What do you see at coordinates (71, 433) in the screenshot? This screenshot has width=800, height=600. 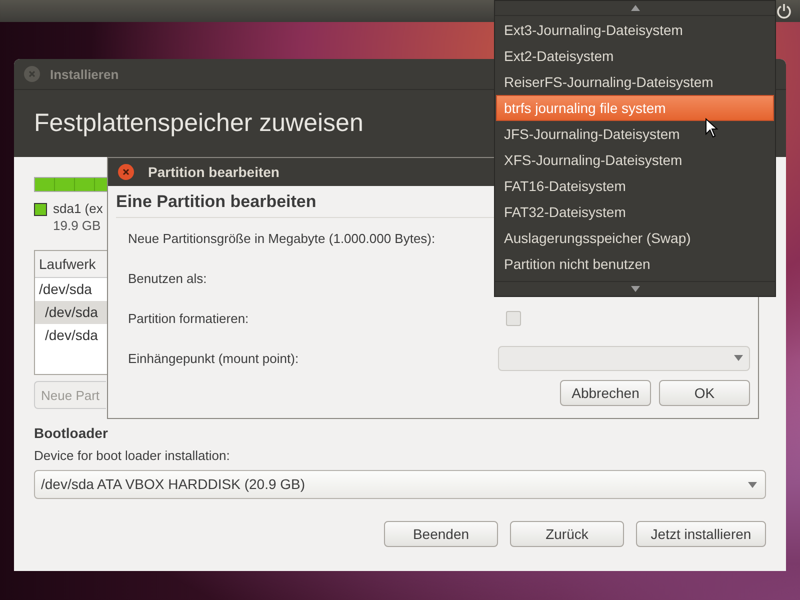 I see `section-heading: Bootloader` at bounding box center [71, 433].